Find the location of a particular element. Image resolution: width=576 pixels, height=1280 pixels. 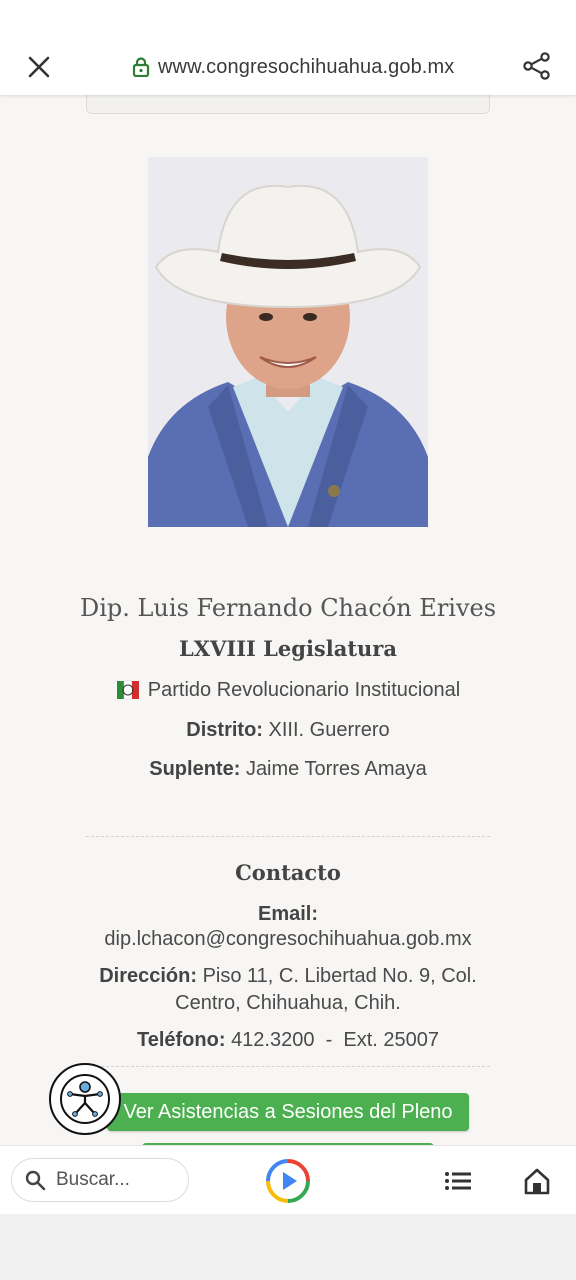

suplente-label: Suplente: is located at coordinates (195, 769).